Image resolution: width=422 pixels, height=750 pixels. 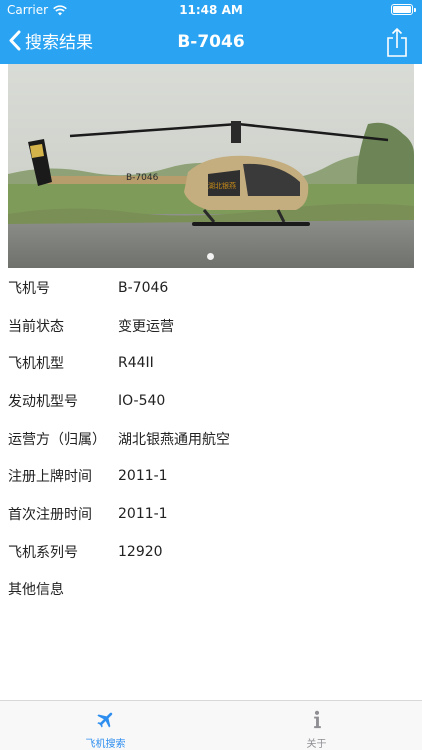 I want to click on share-button, so click(x=397, y=42).